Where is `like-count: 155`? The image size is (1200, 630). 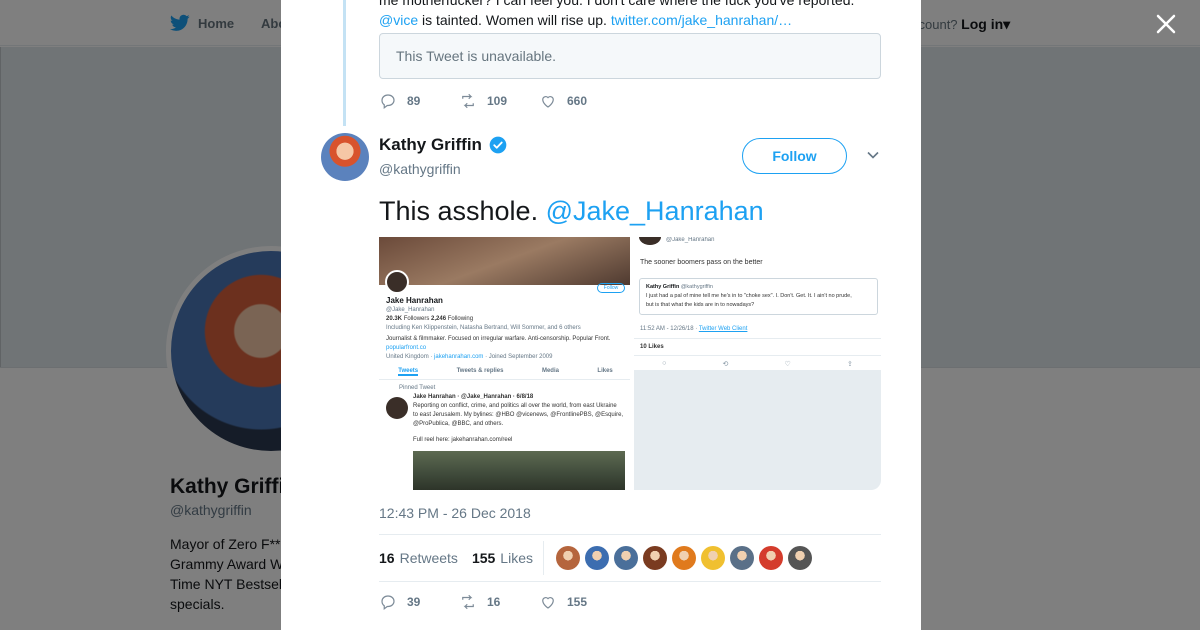
like-count: 155 is located at coordinates (577, 602).